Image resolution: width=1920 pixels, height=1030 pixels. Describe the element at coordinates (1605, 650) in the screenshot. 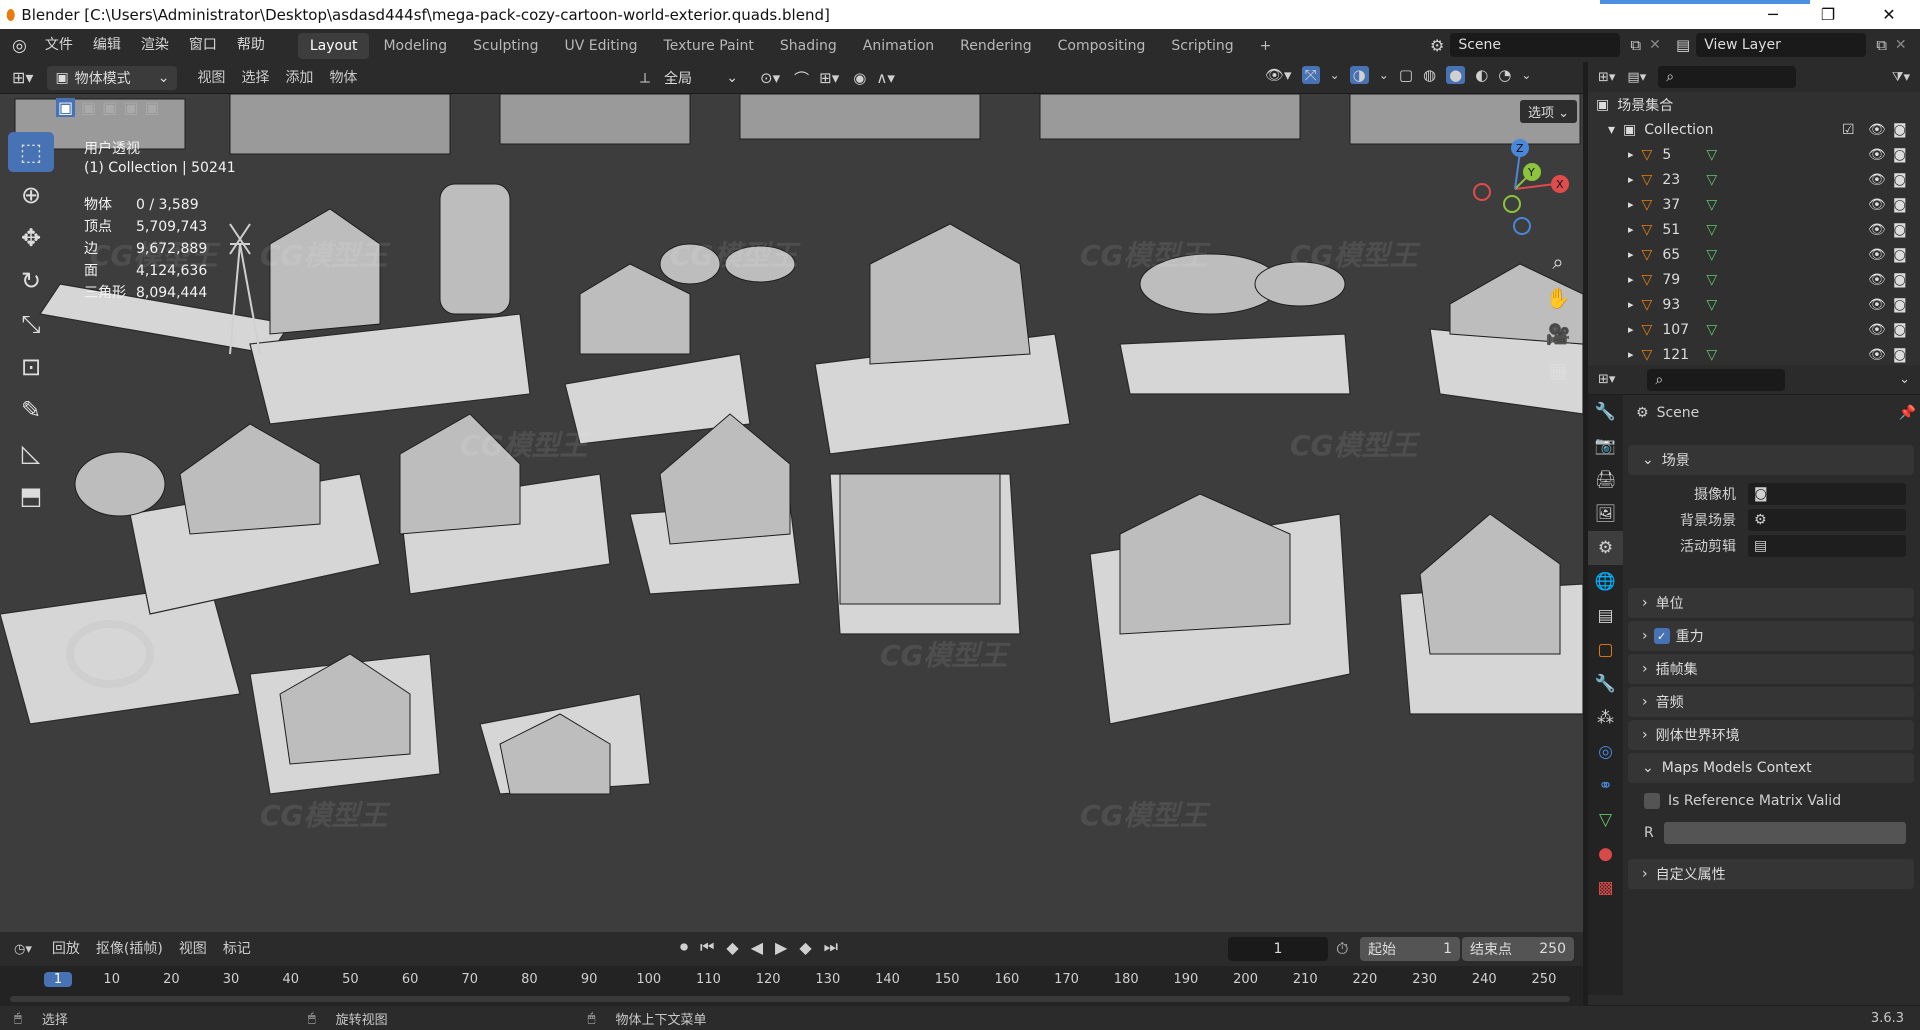

I see `object-tab-icon: ▢` at that location.